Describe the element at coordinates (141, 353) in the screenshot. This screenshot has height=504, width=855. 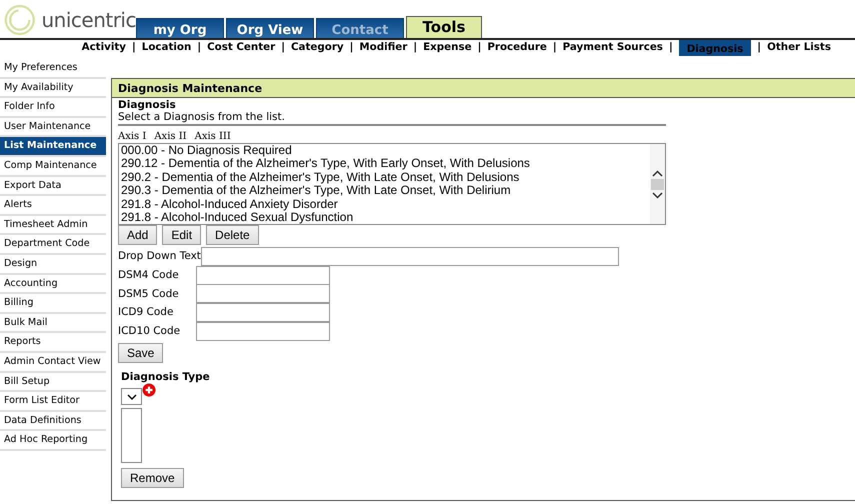
I see `save-button: Save` at that location.